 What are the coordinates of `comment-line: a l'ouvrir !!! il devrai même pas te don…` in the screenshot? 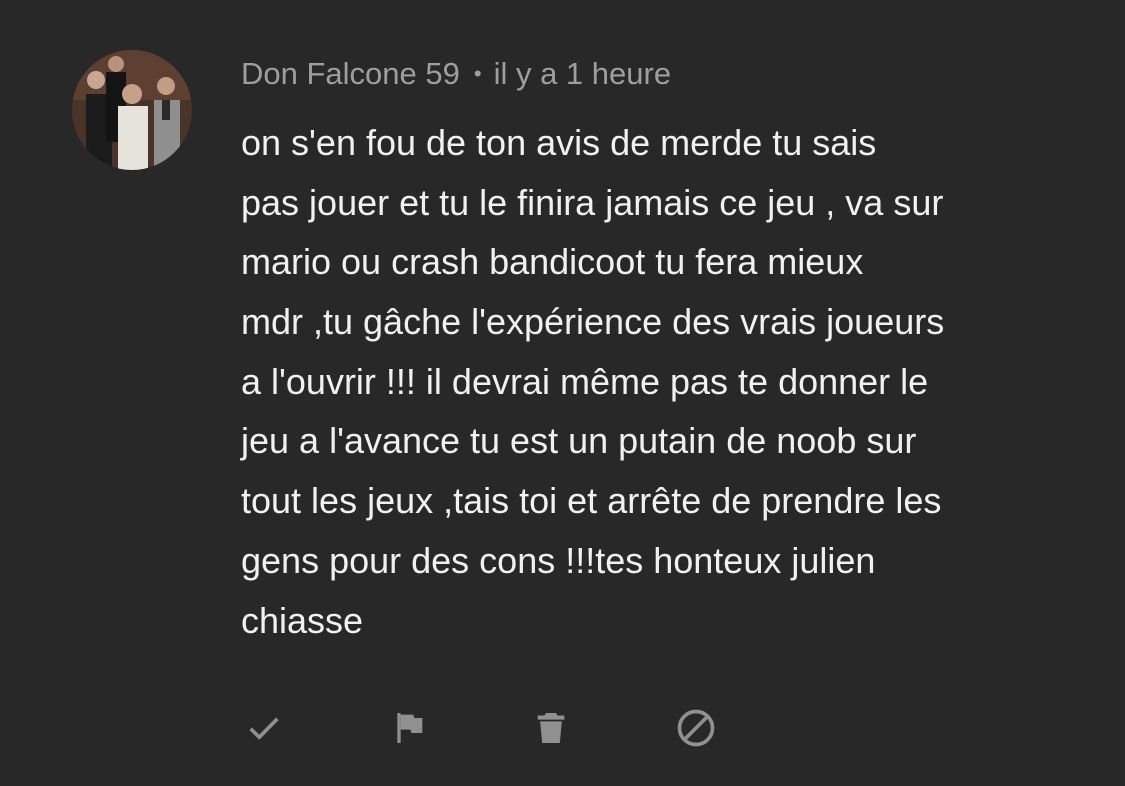 It's located at (585, 381).